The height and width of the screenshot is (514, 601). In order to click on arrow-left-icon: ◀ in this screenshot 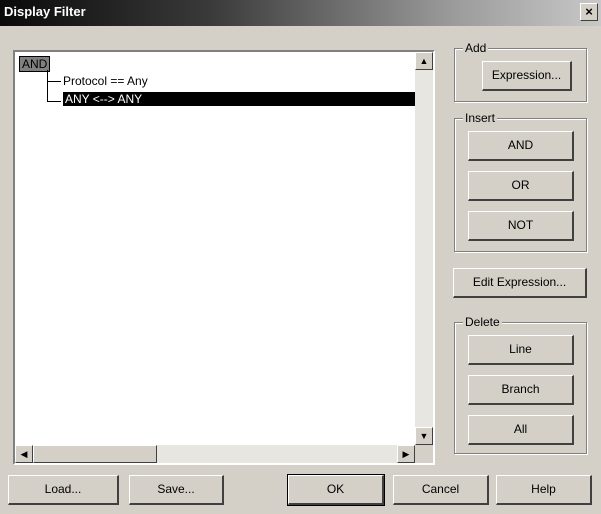, I will do `click(24, 454)`.